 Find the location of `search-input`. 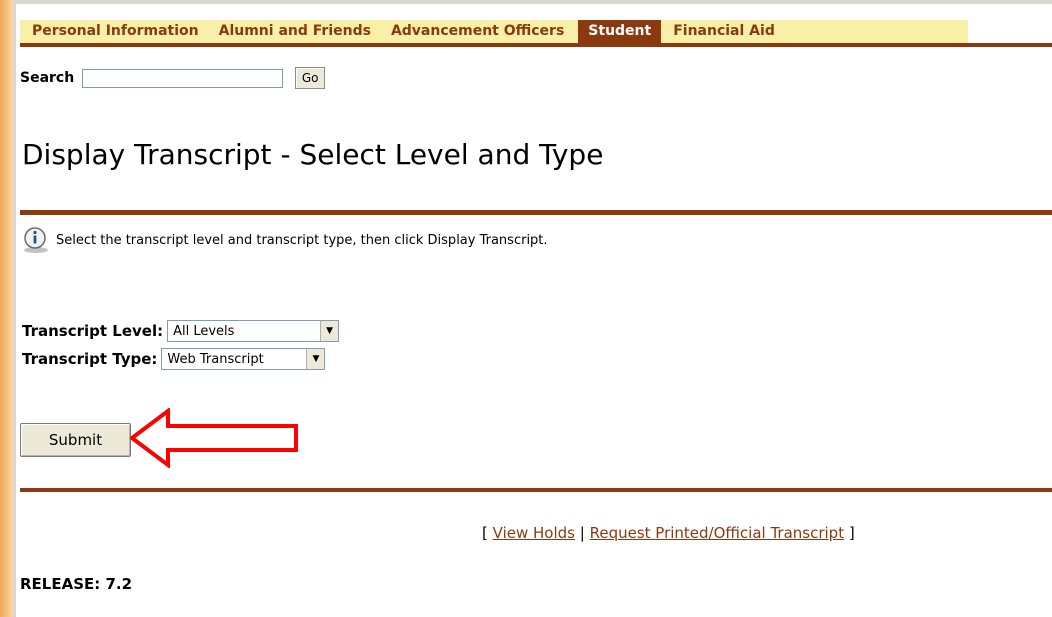

search-input is located at coordinates (183, 78).